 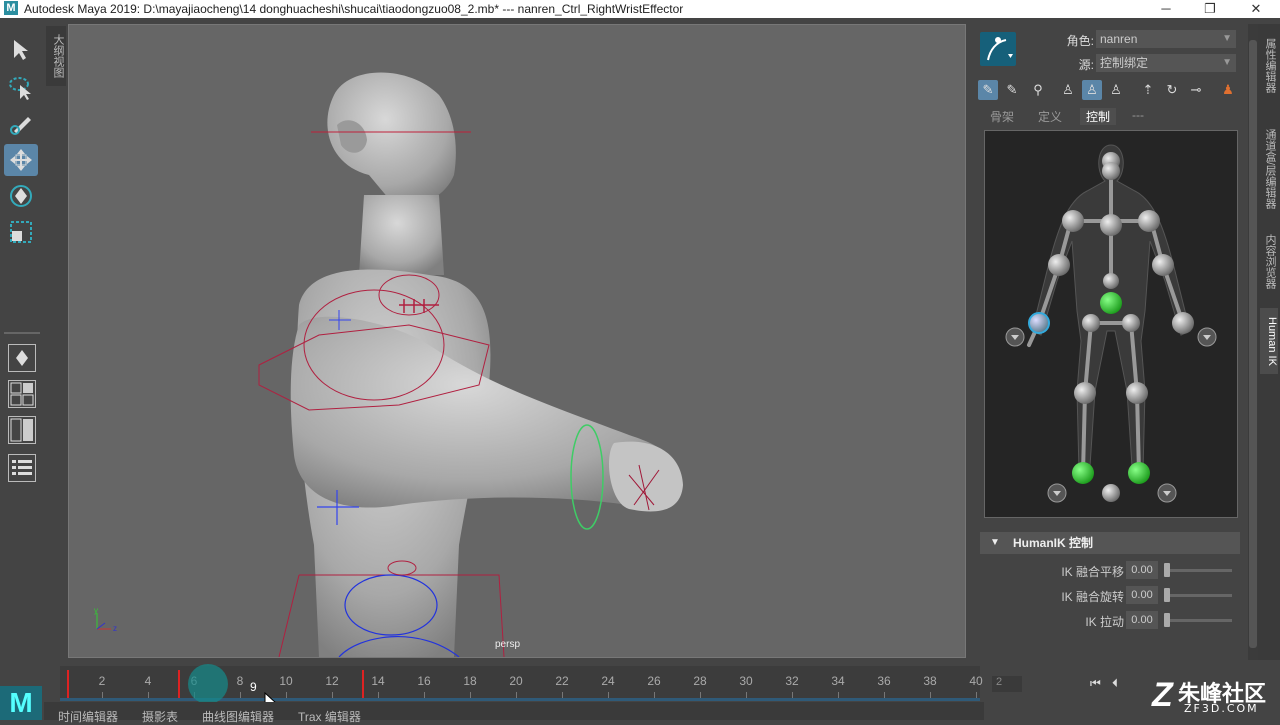 I want to click on watermark-sub: ZF3D.COM, so click(x=1221, y=708).